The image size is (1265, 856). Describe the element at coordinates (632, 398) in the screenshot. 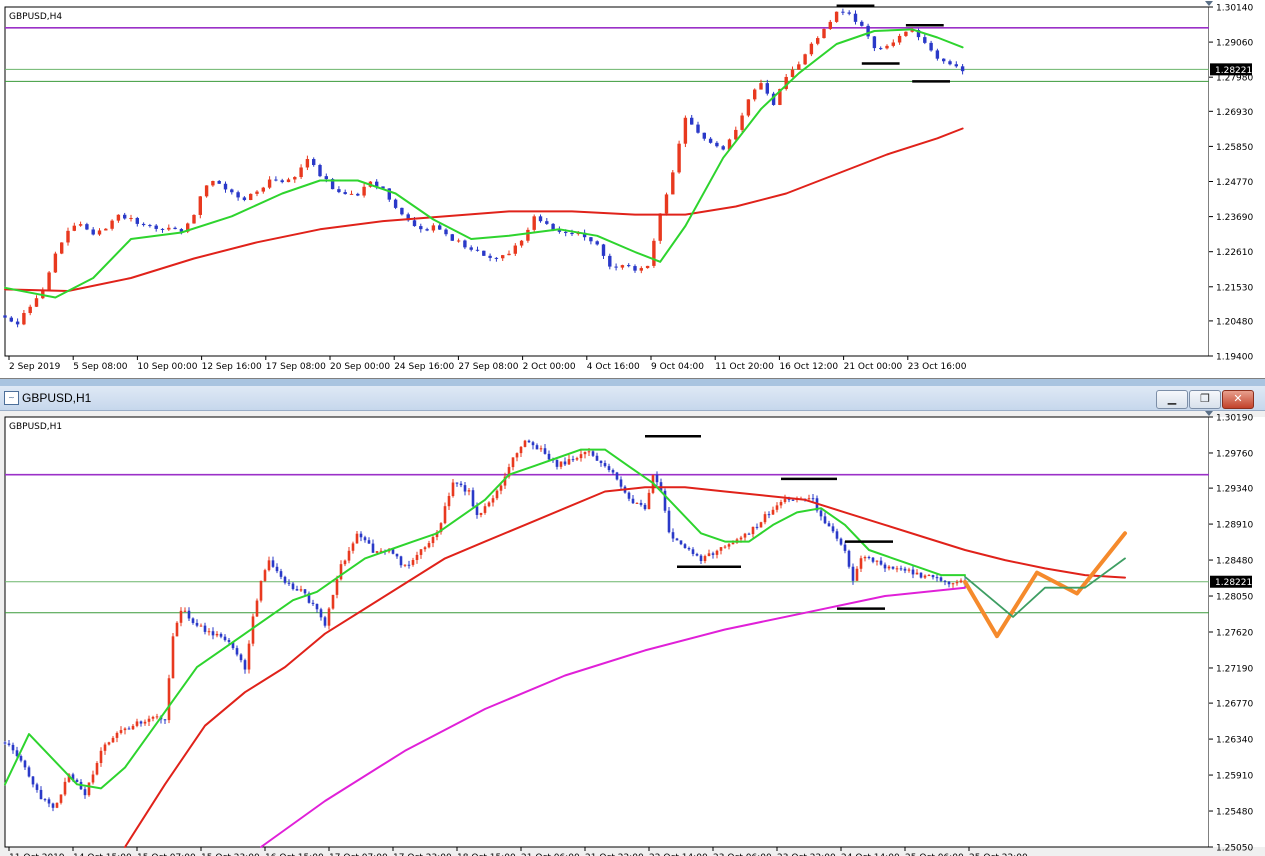

I see `window-titlebar: ~ GBPUSD,H1 ▁ ❐ ✕` at that location.